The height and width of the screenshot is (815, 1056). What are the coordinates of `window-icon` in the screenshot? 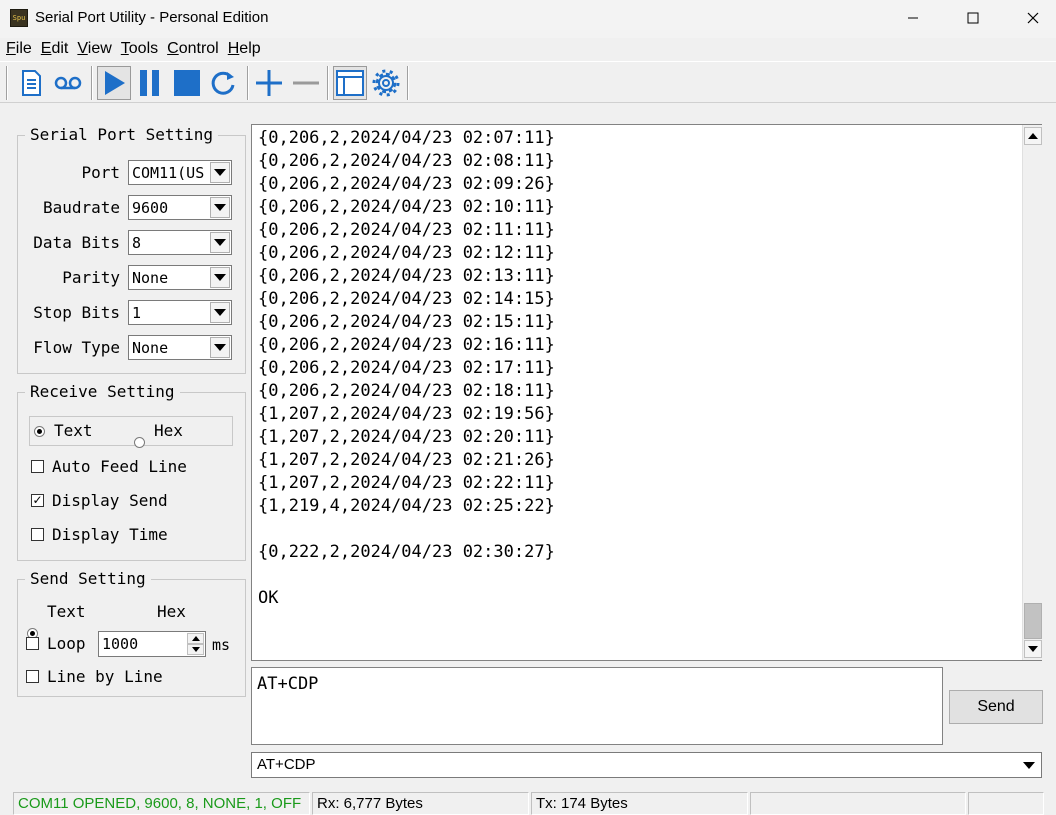 It's located at (350, 83).